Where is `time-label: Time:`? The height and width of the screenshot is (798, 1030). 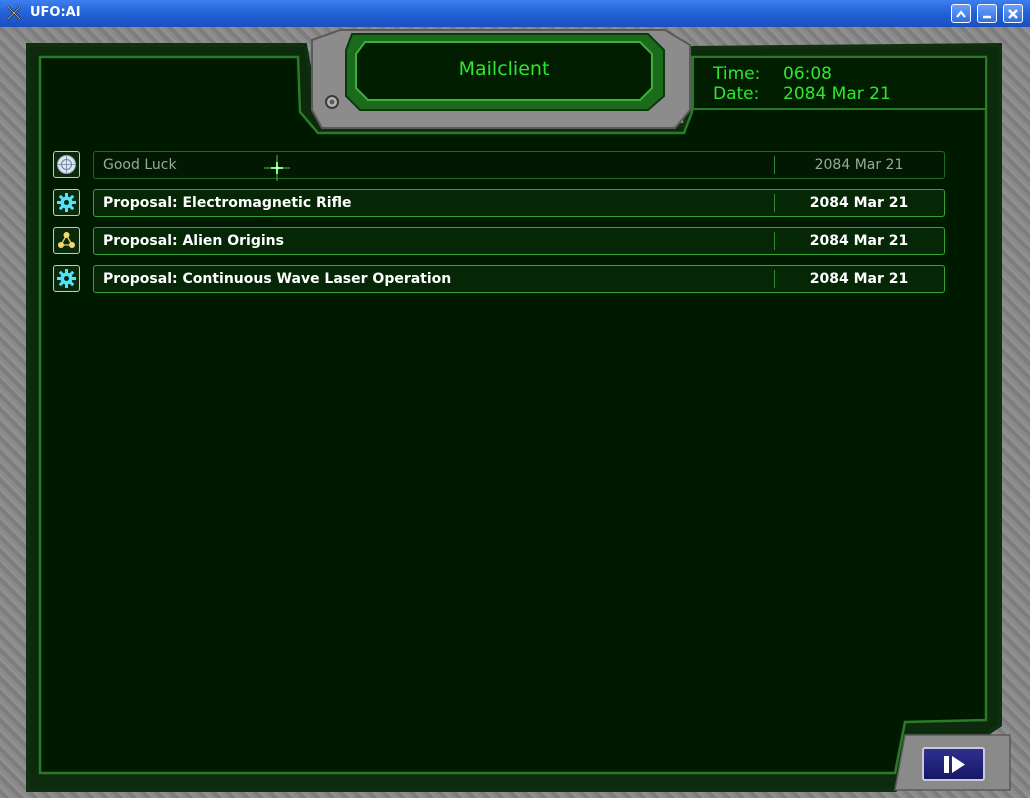
time-label: Time: is located at coordinates (737, 74).